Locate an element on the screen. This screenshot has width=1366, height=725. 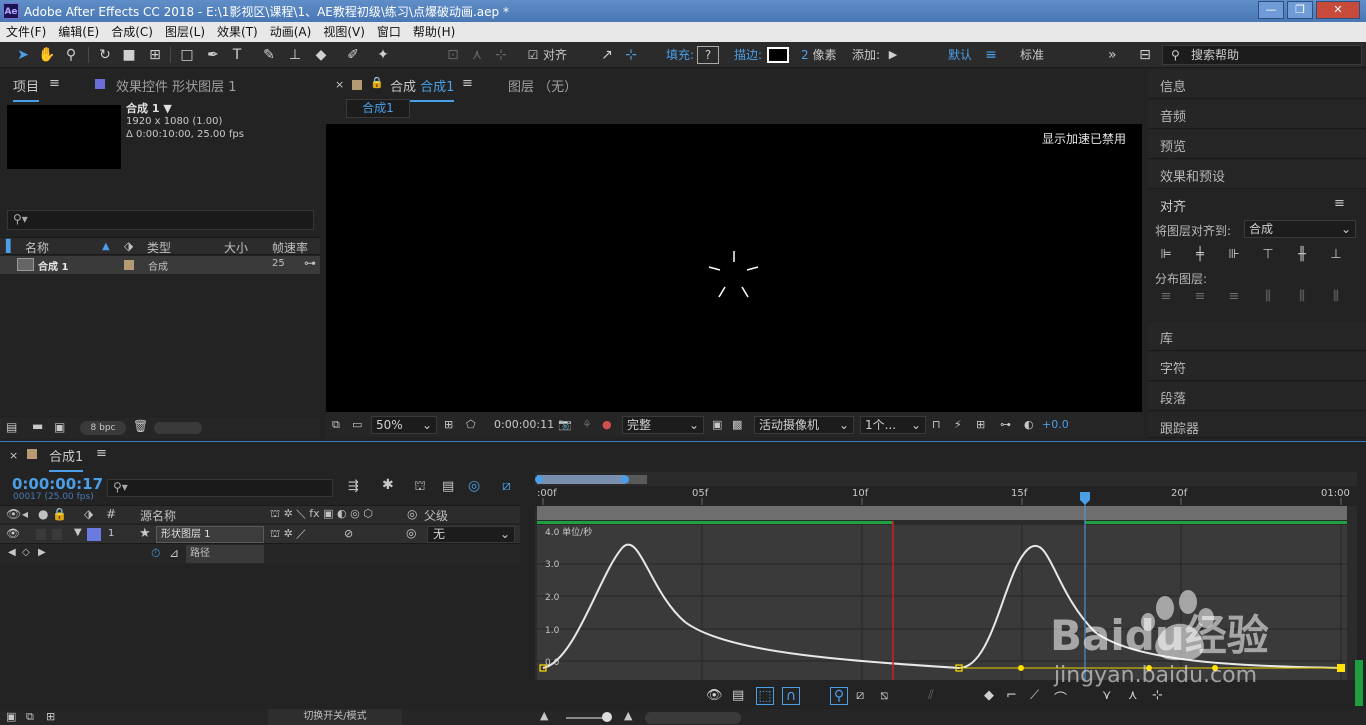
tab-project: 项目 is located at coordinates (26, 89).